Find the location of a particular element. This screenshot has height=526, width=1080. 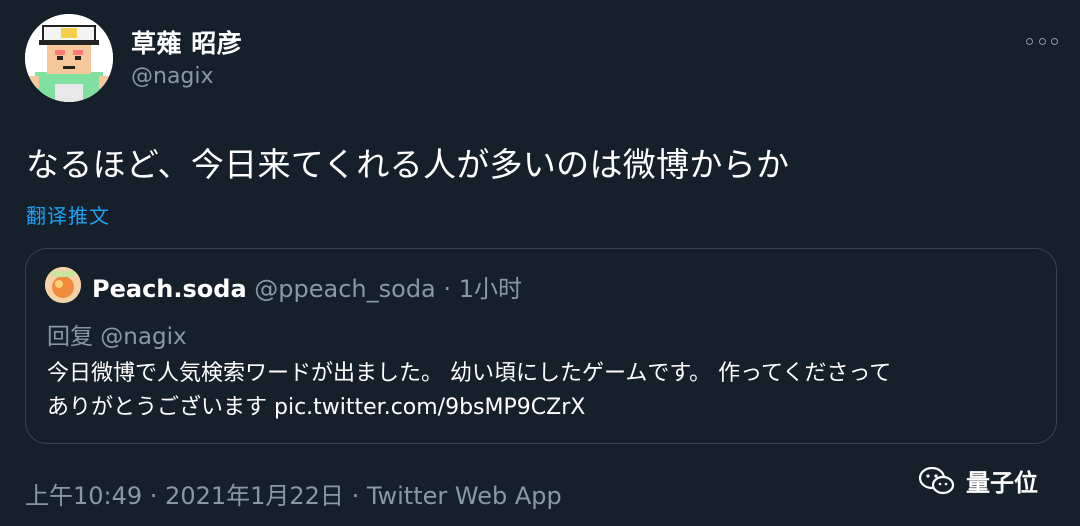

quoted-time: 1小时 is located at coordinates (490, 289).